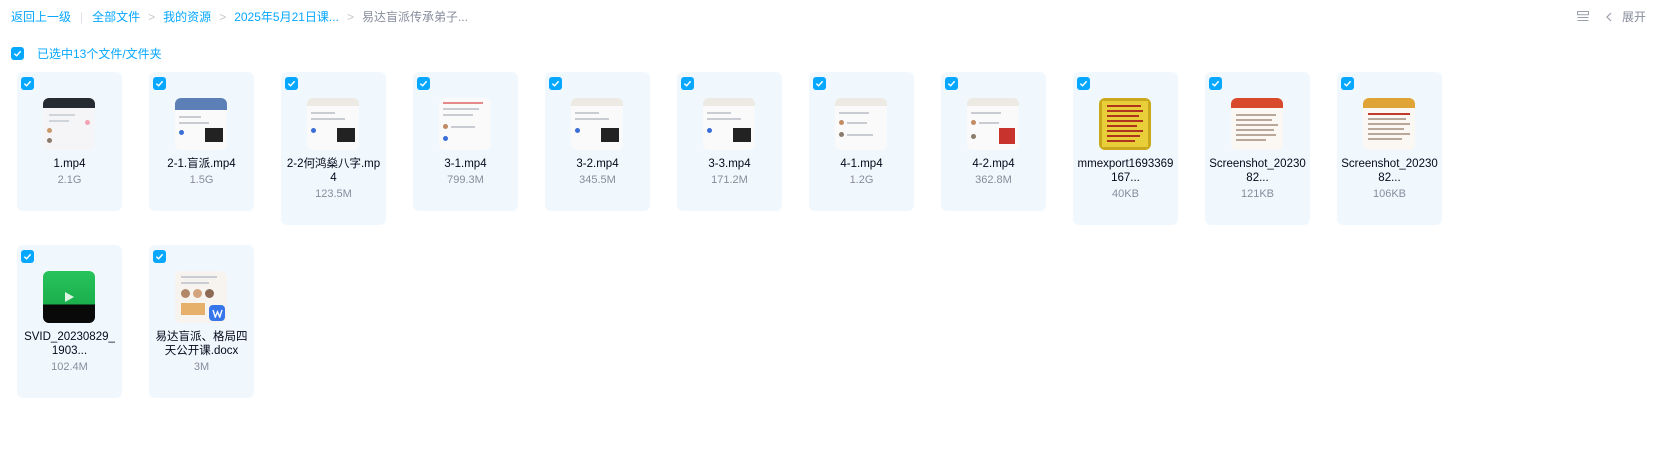  What do you see at coordinates (729, 180) in the screenshot?
I see `file-size: 171.2M` at bounding box center [729, 180].